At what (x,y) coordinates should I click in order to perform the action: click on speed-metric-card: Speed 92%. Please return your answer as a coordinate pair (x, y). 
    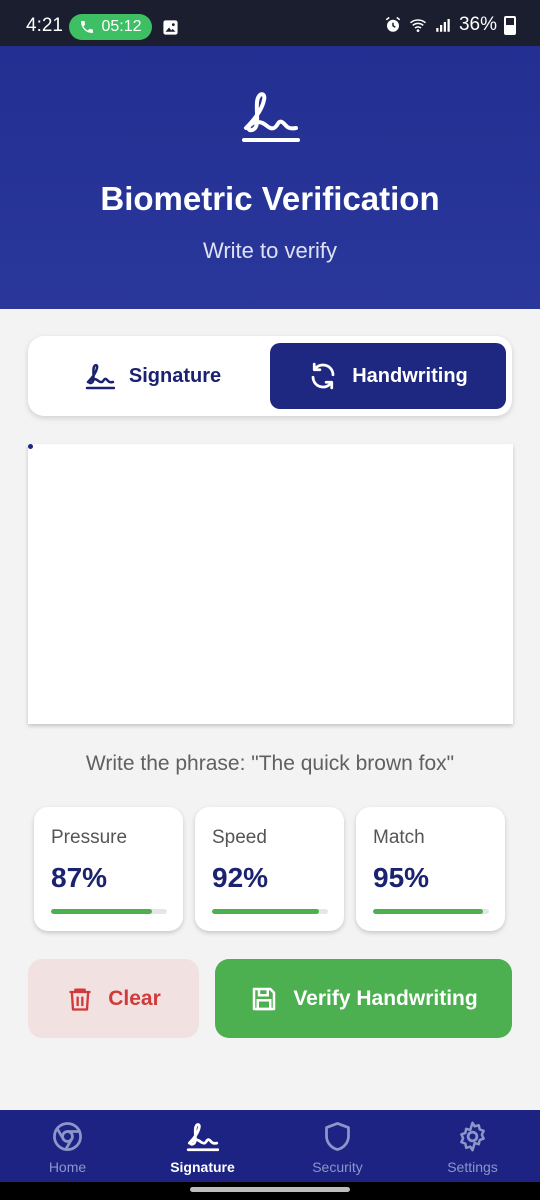
    Looking at the image, I should click on (269, 869).